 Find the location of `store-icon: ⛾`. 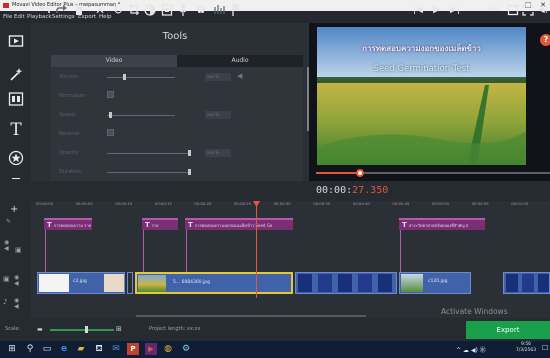

store-icon: ⛾ is located at coordinates (99, 349).